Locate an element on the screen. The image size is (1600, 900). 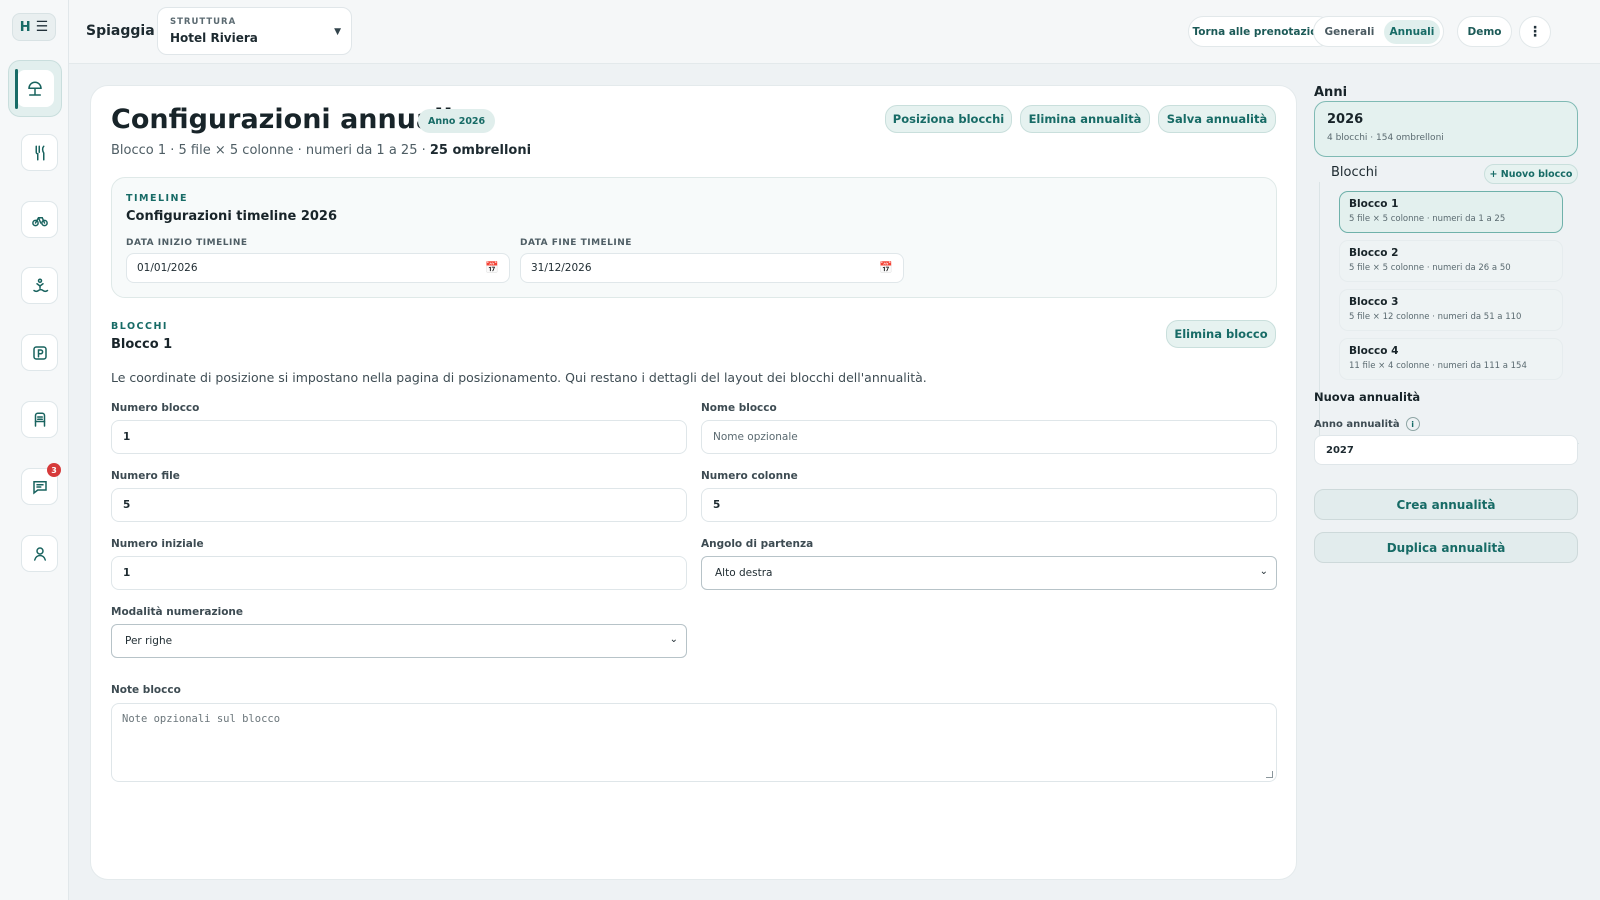
create-year-button: Crea annualità is located at coordinates (1446, 504).